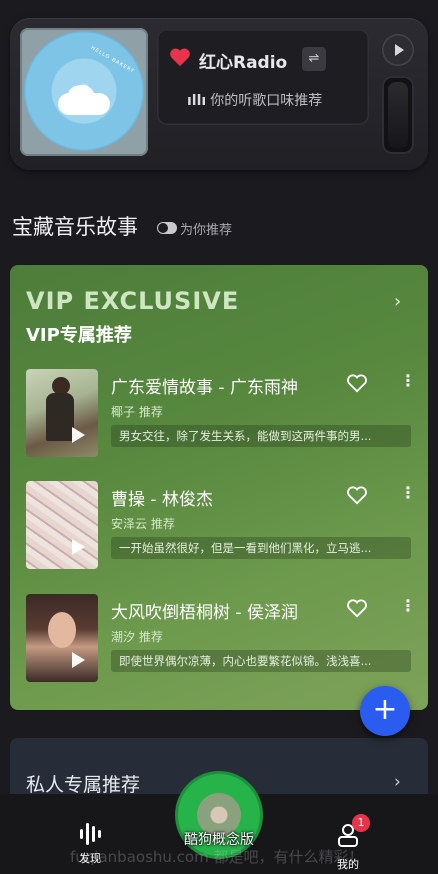 The width and height of the screenshot is (438, 874). Describe the element at coordinates (361, 823) in the screenshot. I see `notification-badge: 1` at that location.